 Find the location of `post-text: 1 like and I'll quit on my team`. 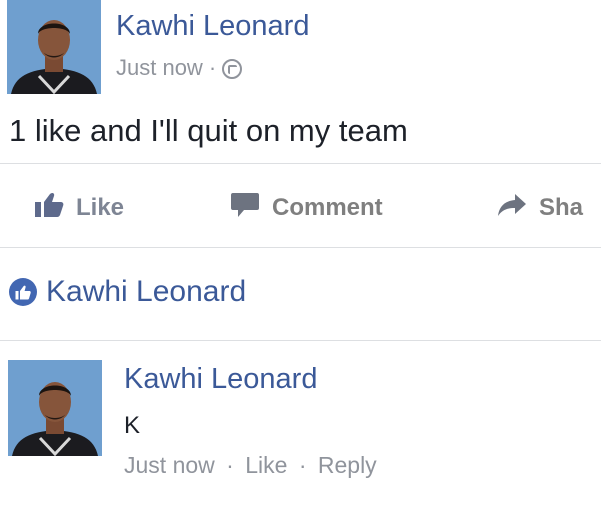

post-text: 1 like and I'll quit on my team is located at coordinates (208, 130).